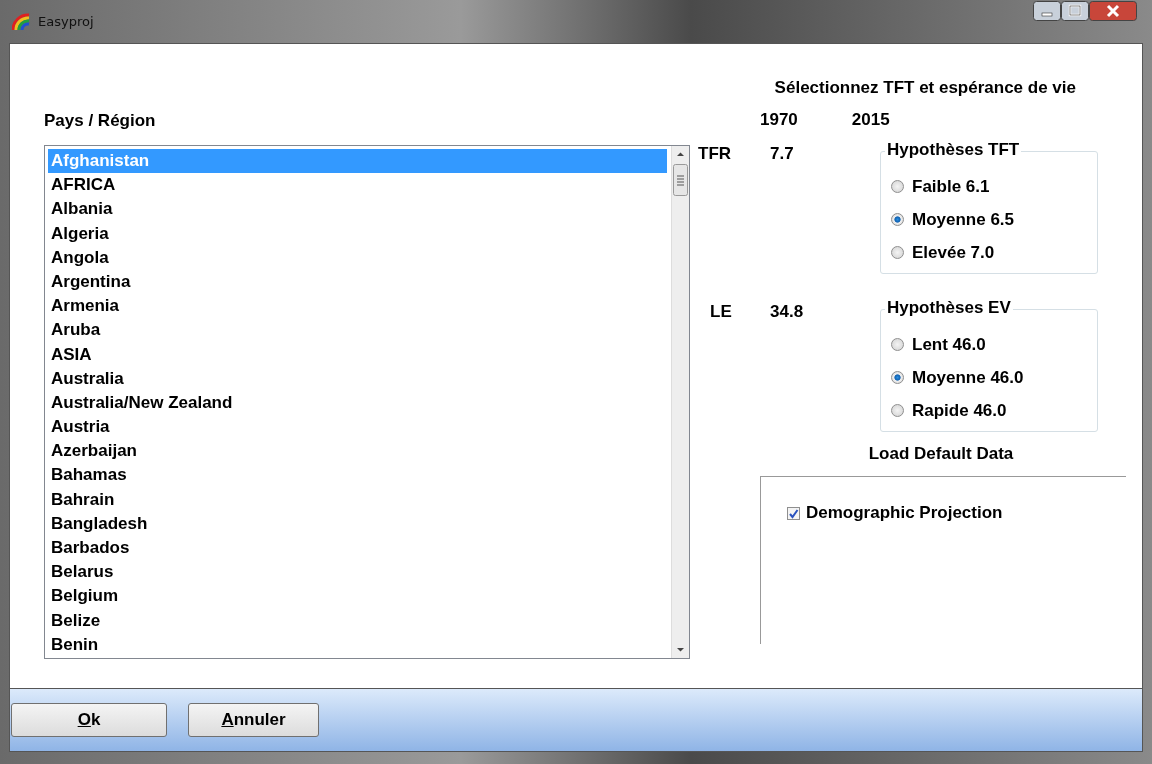 This screenshot has width=1152, height=764. What do you see at coordinates (721, 312) in the screenshot?
I see `indicator-label: LE` at bounding box center [721, 312].